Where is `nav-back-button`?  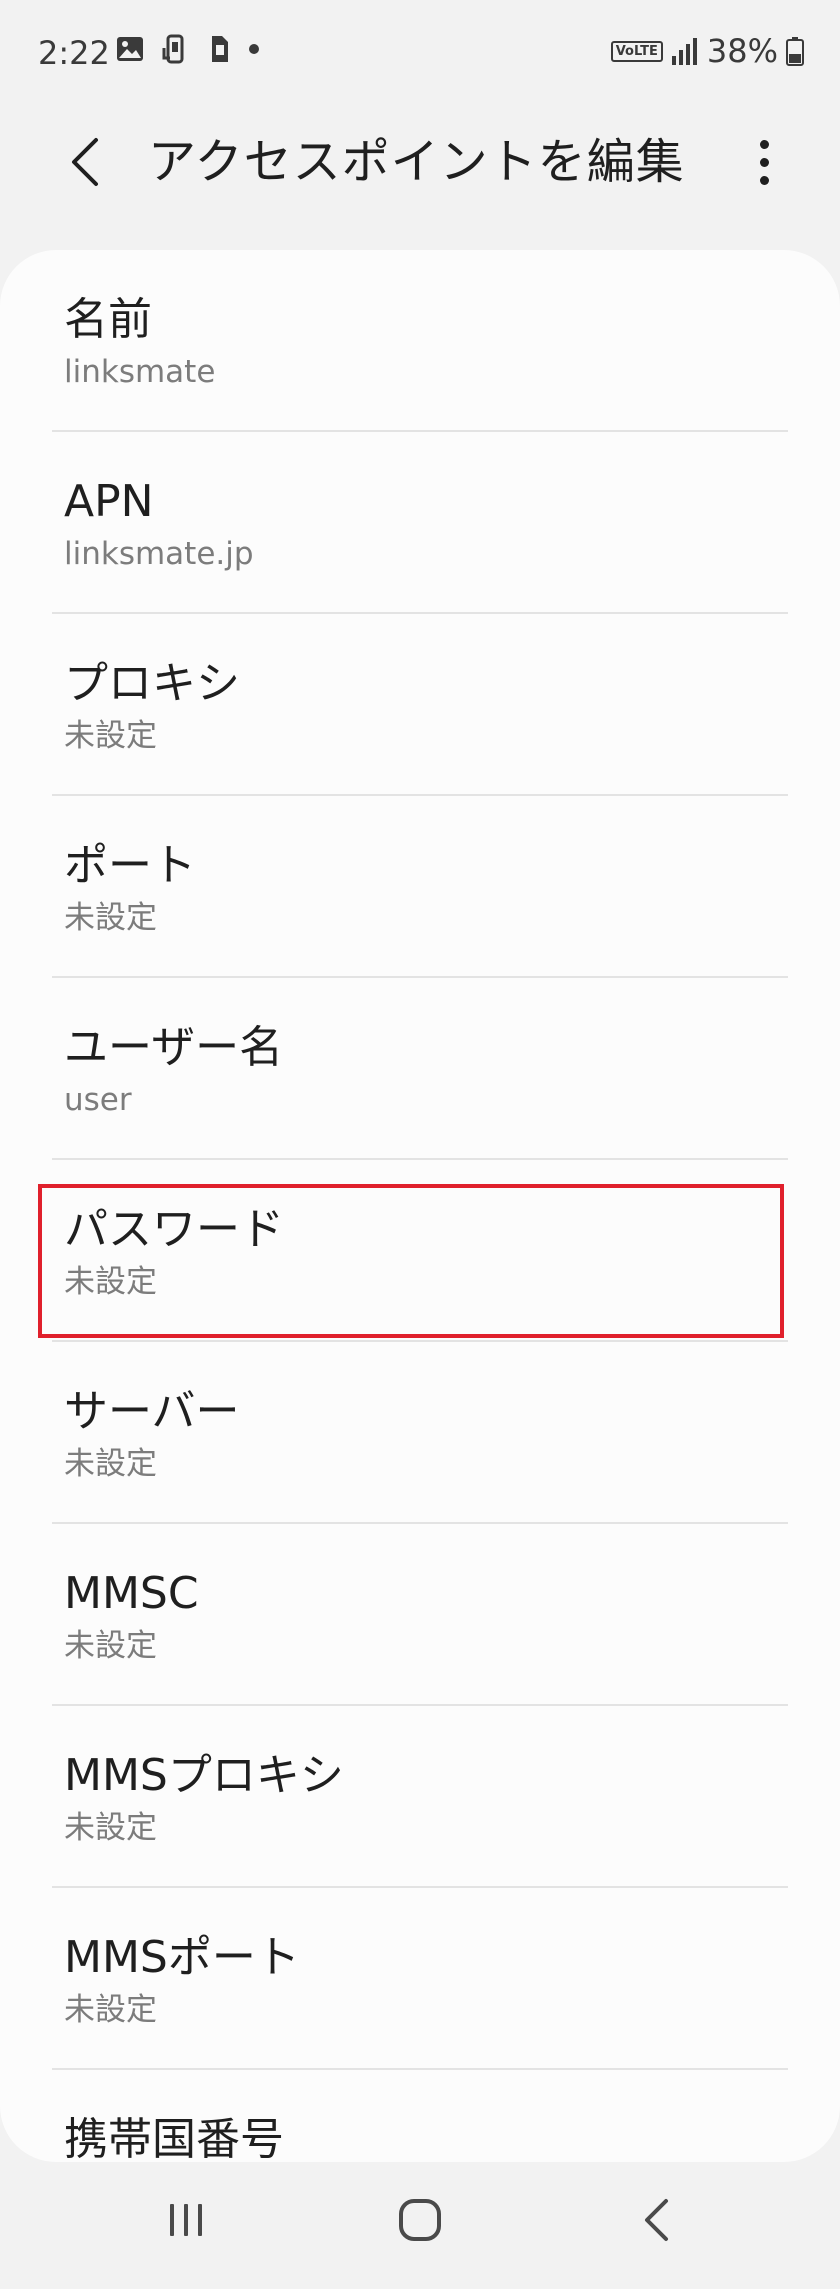 nav-back-button is located at coordinates (656, 2220).